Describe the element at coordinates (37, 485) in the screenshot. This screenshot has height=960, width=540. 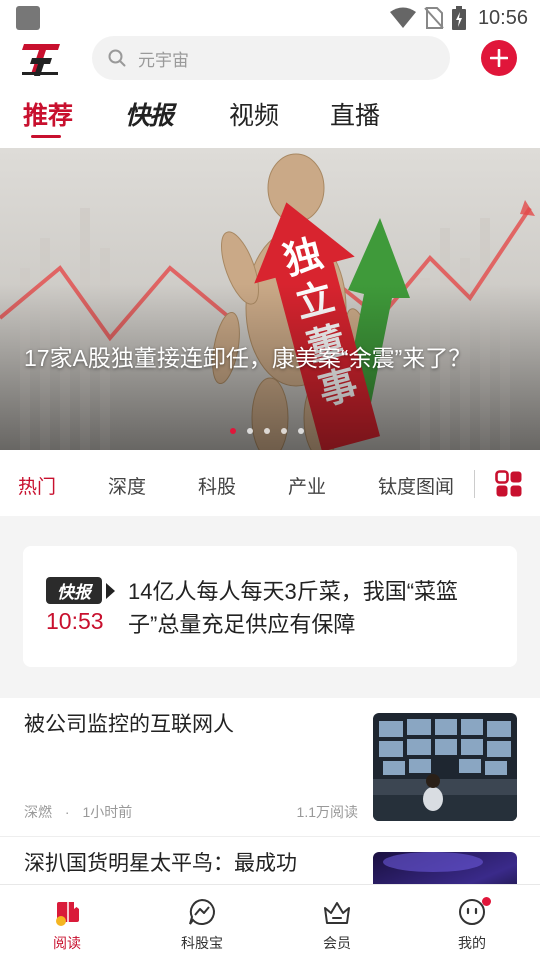
I see `category-tab-hot: 热门` at that location.